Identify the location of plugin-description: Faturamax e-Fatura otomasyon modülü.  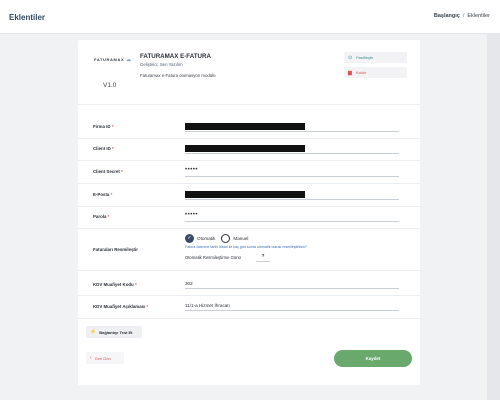
(178, 75).